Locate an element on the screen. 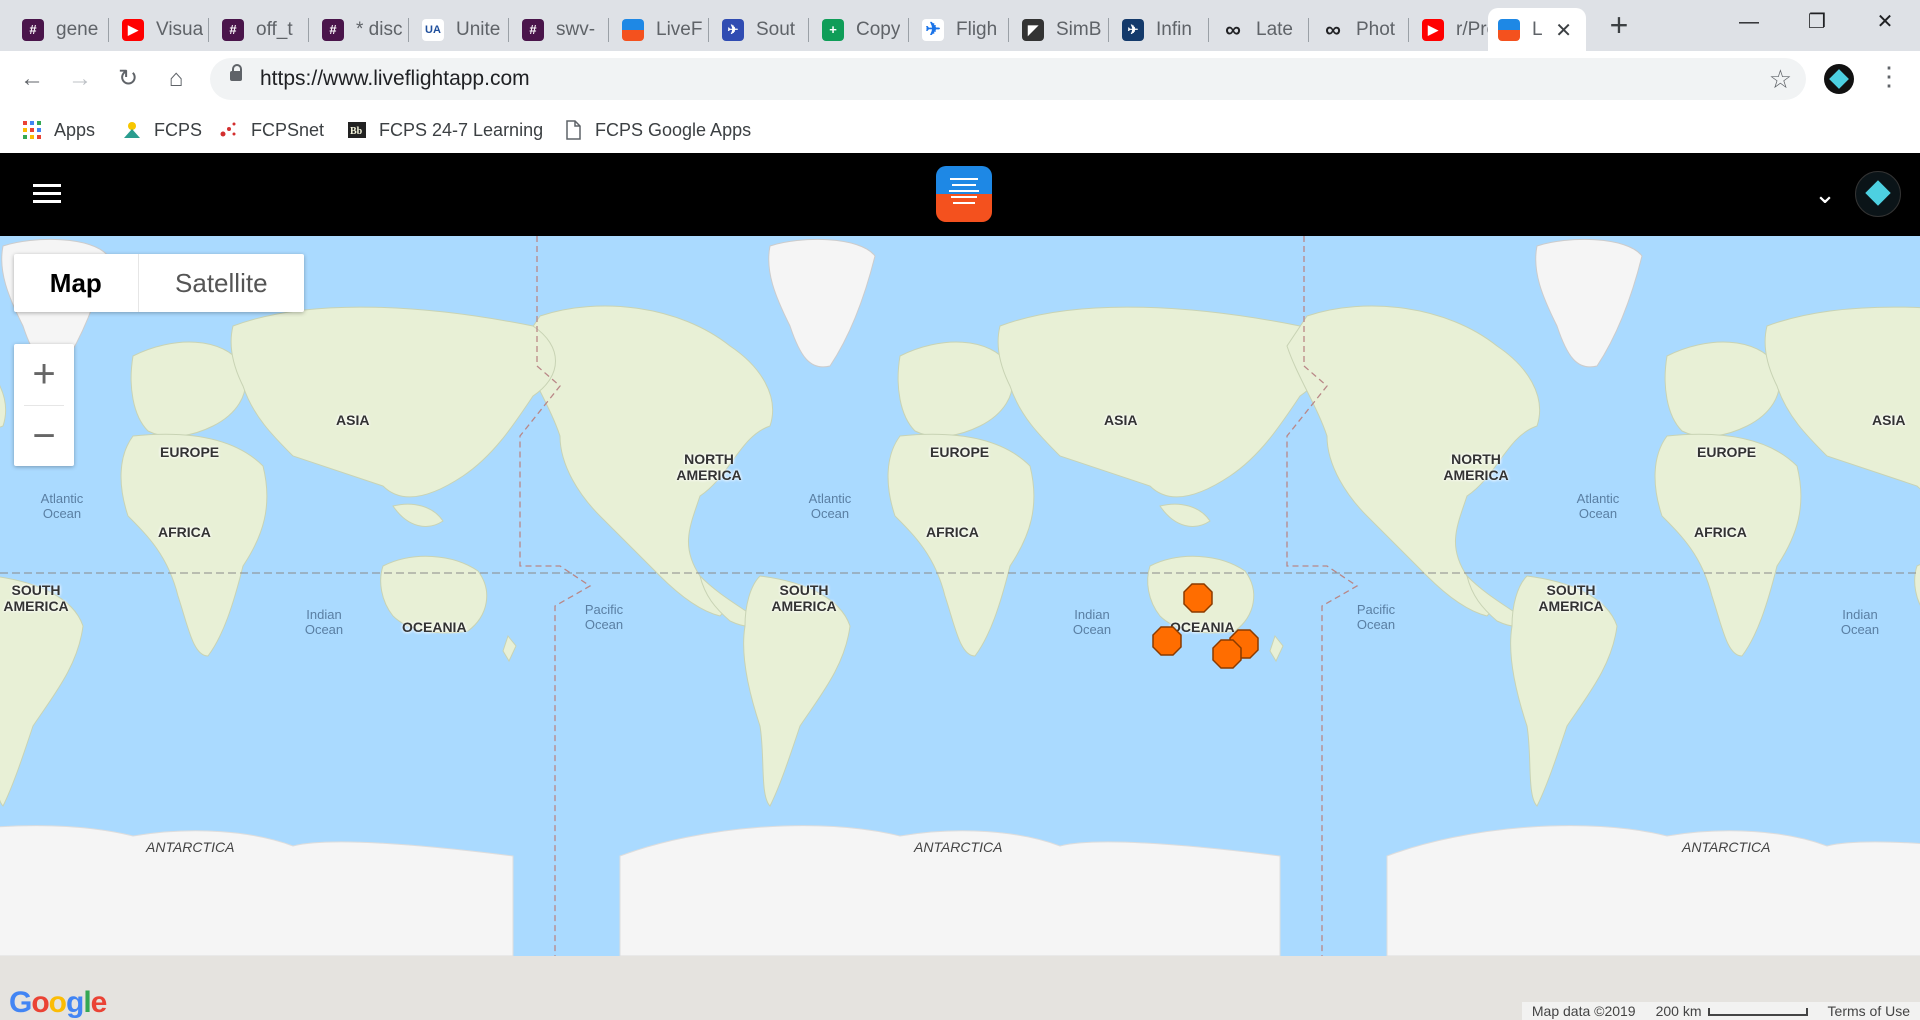 This screenshot has width=1920, height=1020. url-text: https://www.liveflightapp.com is located at coordinates (395, 79).